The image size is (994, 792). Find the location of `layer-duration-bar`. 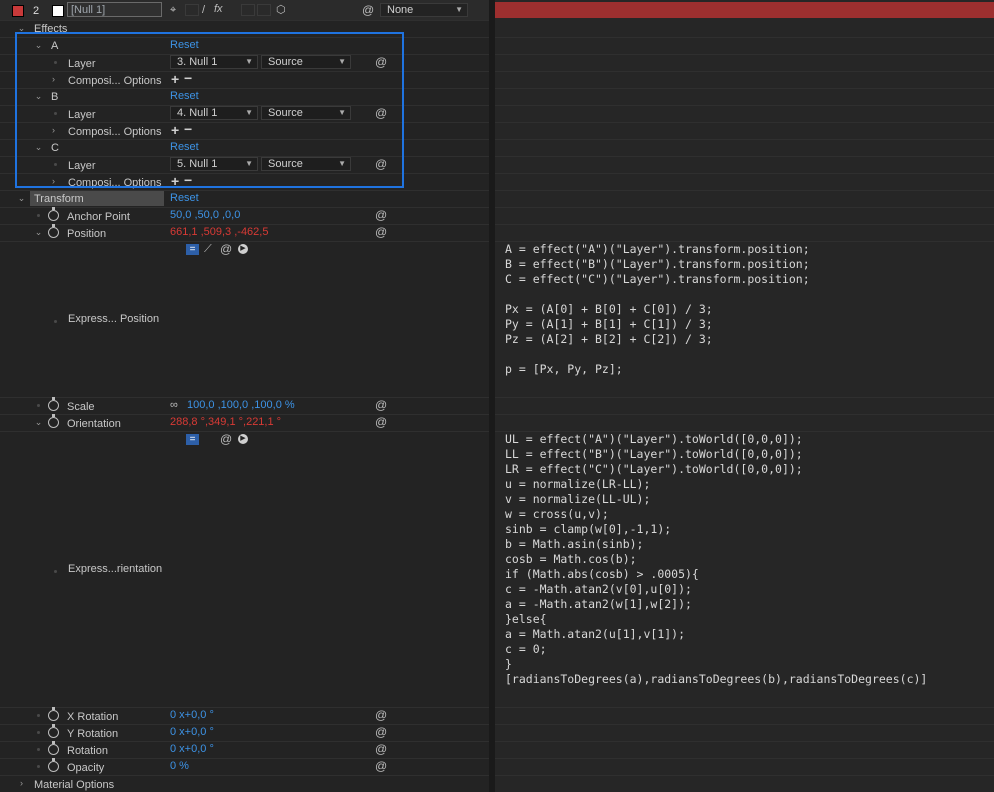

layer-duration-bar is located at coordinates (744, 10).